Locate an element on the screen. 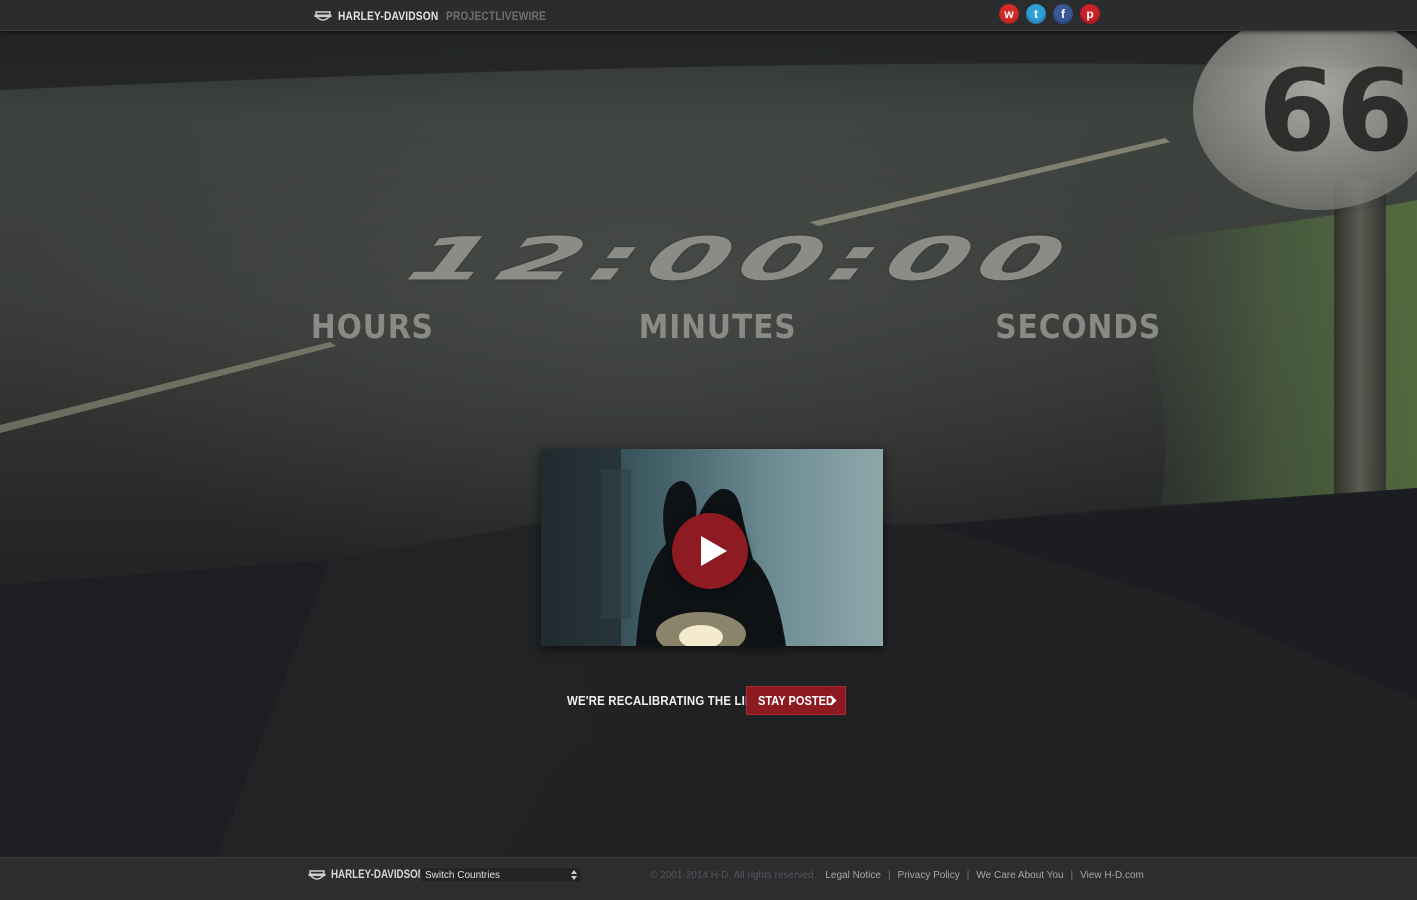  brand-logo-link: HARLEY-DAVIDSON PROJECTLIVEWIRE is located at coordinates (439, 16).